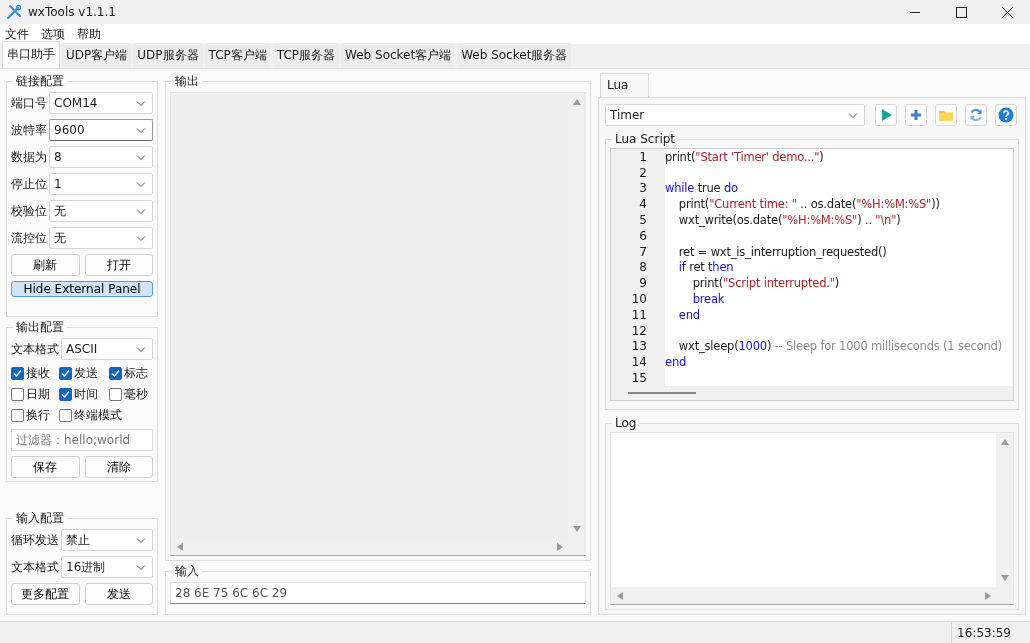  What do you see at coordinates (53, 34) in the screenshot?
I see `menu-item: 选项` at bounding box center [53, 34].